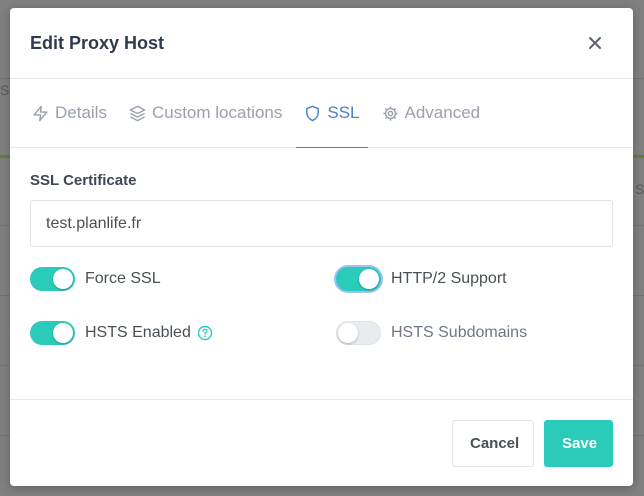  What do you see at coordinates (97, 42) in the screenshot?
I see `modal-title: Edit Proxy Host` at bounding box center [97, 42].